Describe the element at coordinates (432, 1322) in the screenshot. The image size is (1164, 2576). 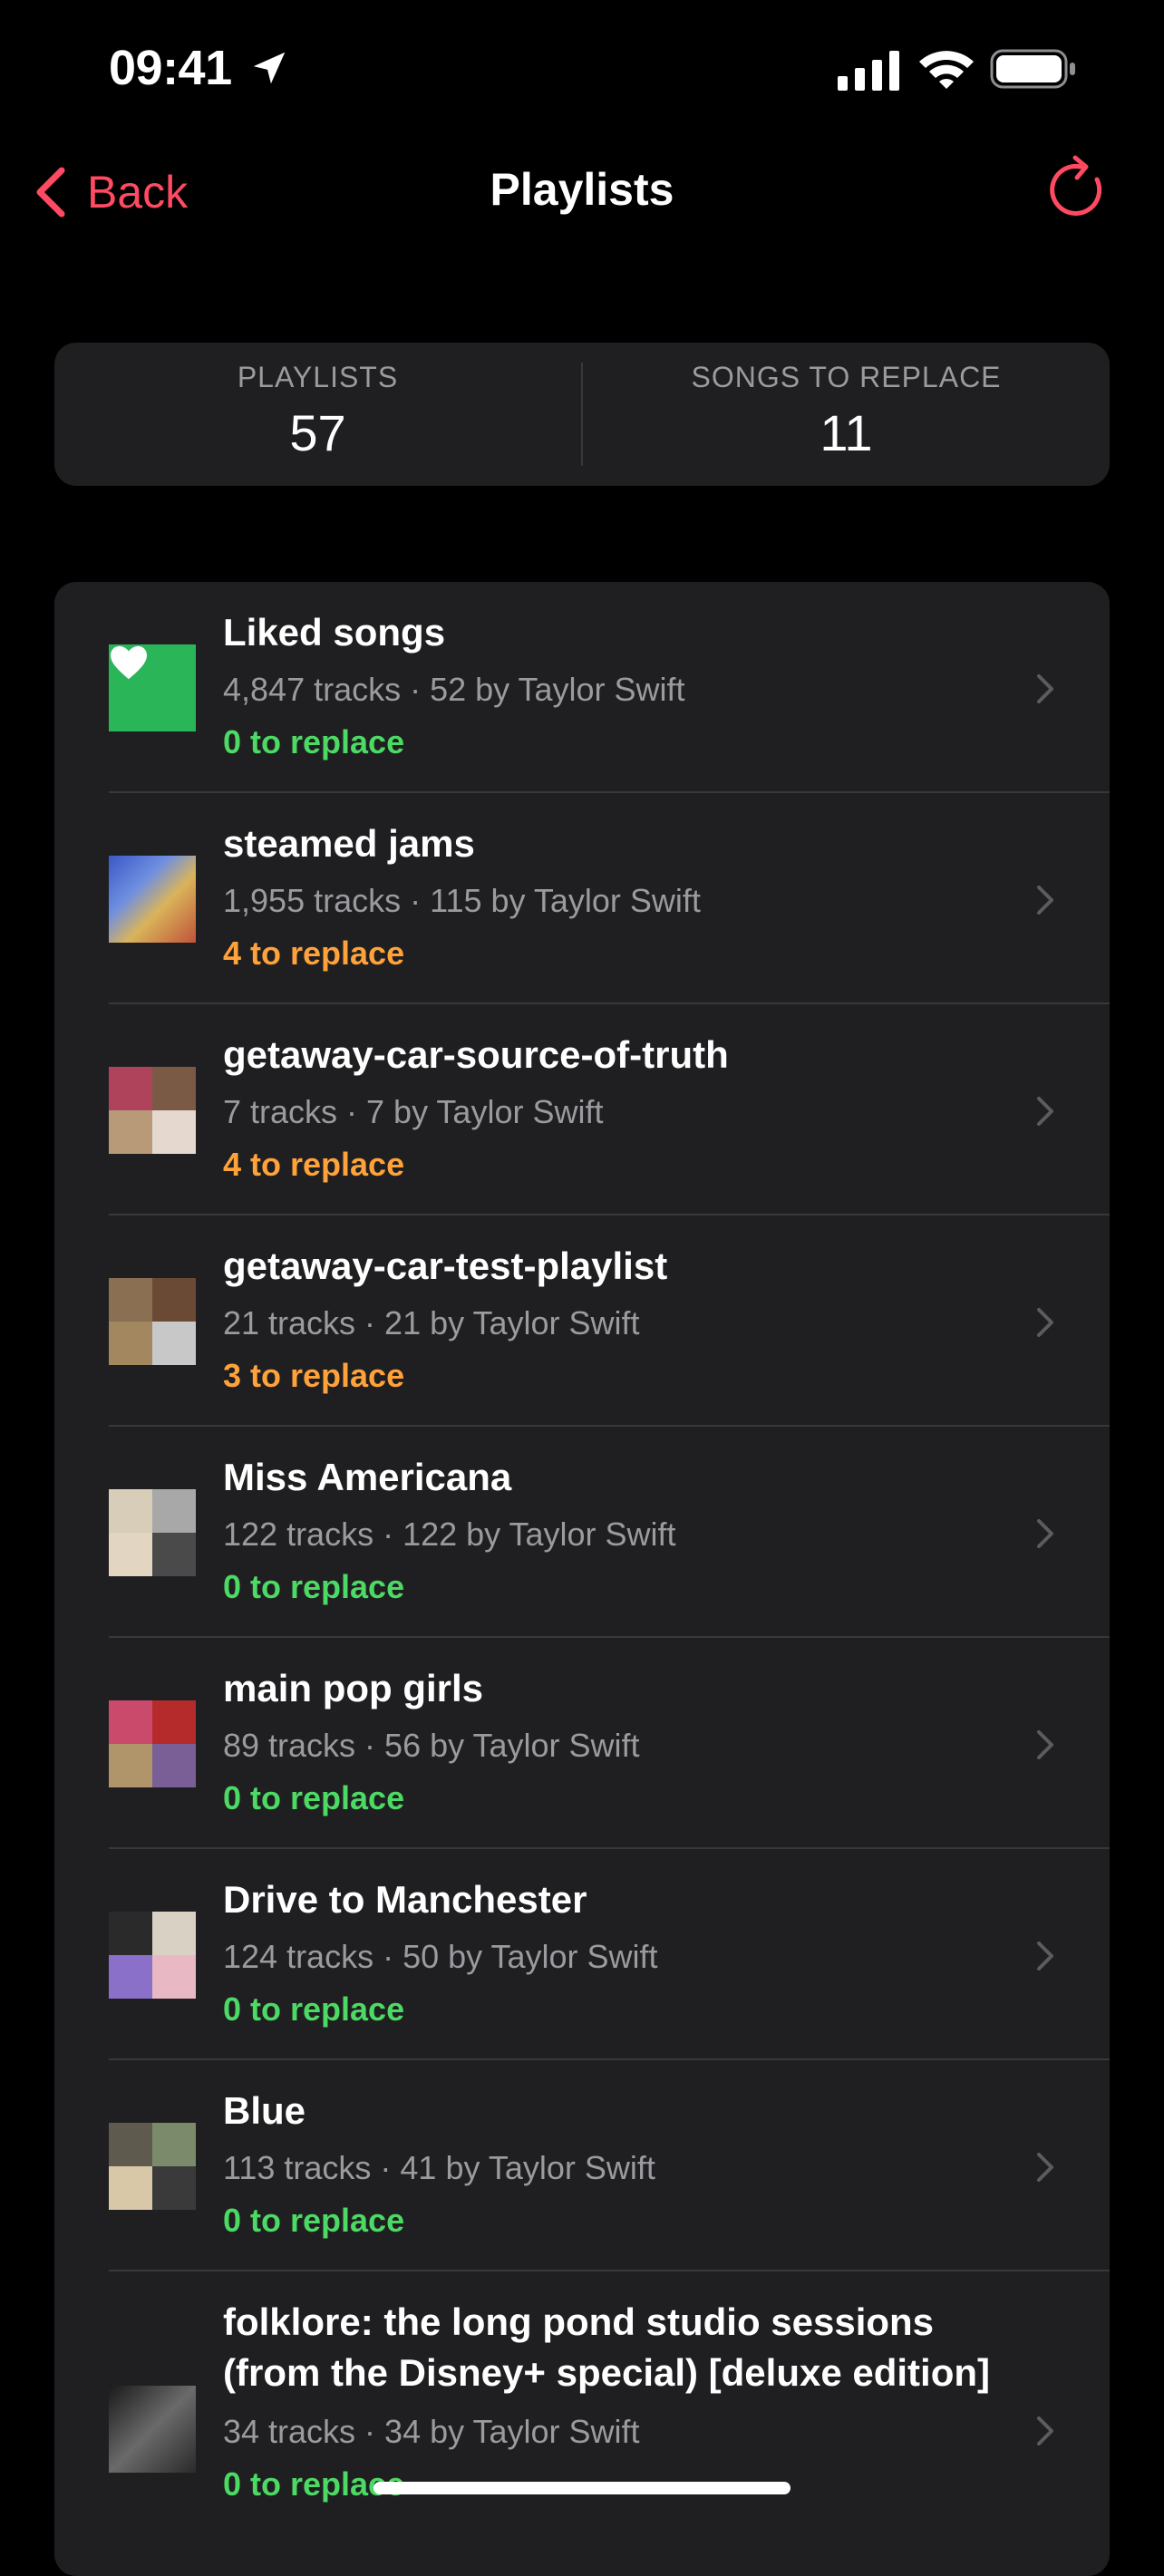
I see `playlist-track-count: 21 tracks · 21 by Taylor Swift` at that location.